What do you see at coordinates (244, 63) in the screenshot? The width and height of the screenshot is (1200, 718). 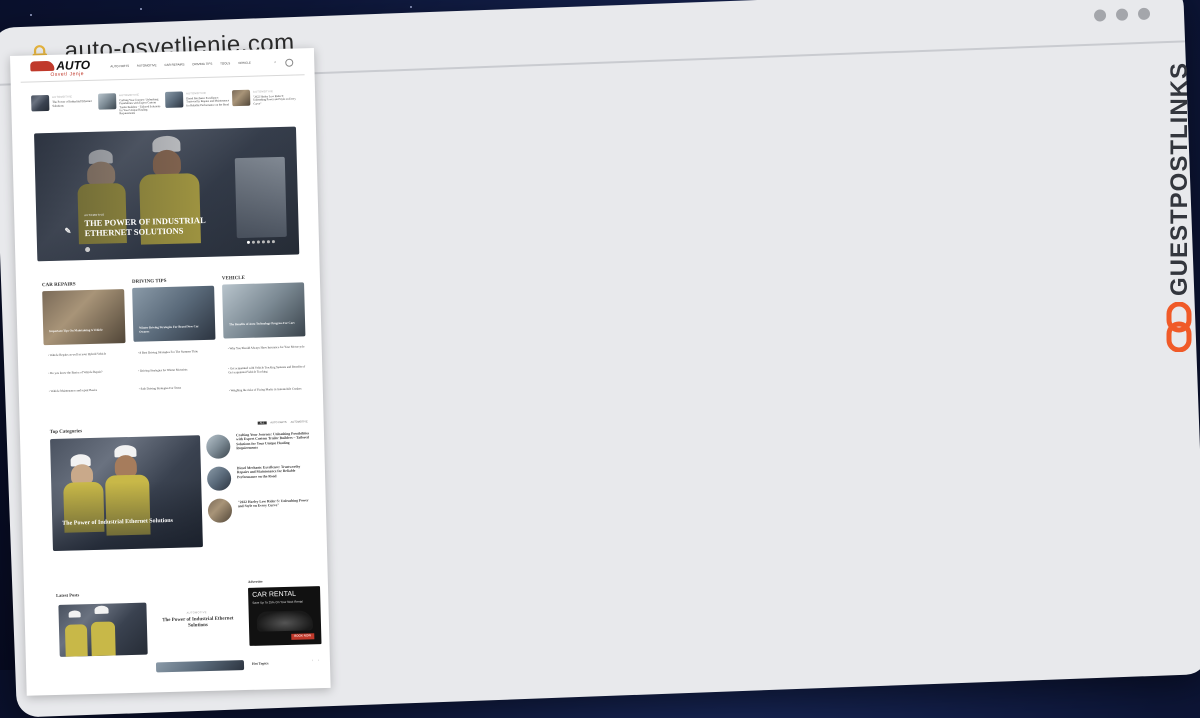 I see `nav-item-vehicle: VEHICLE` at bounding box center [244, 63].